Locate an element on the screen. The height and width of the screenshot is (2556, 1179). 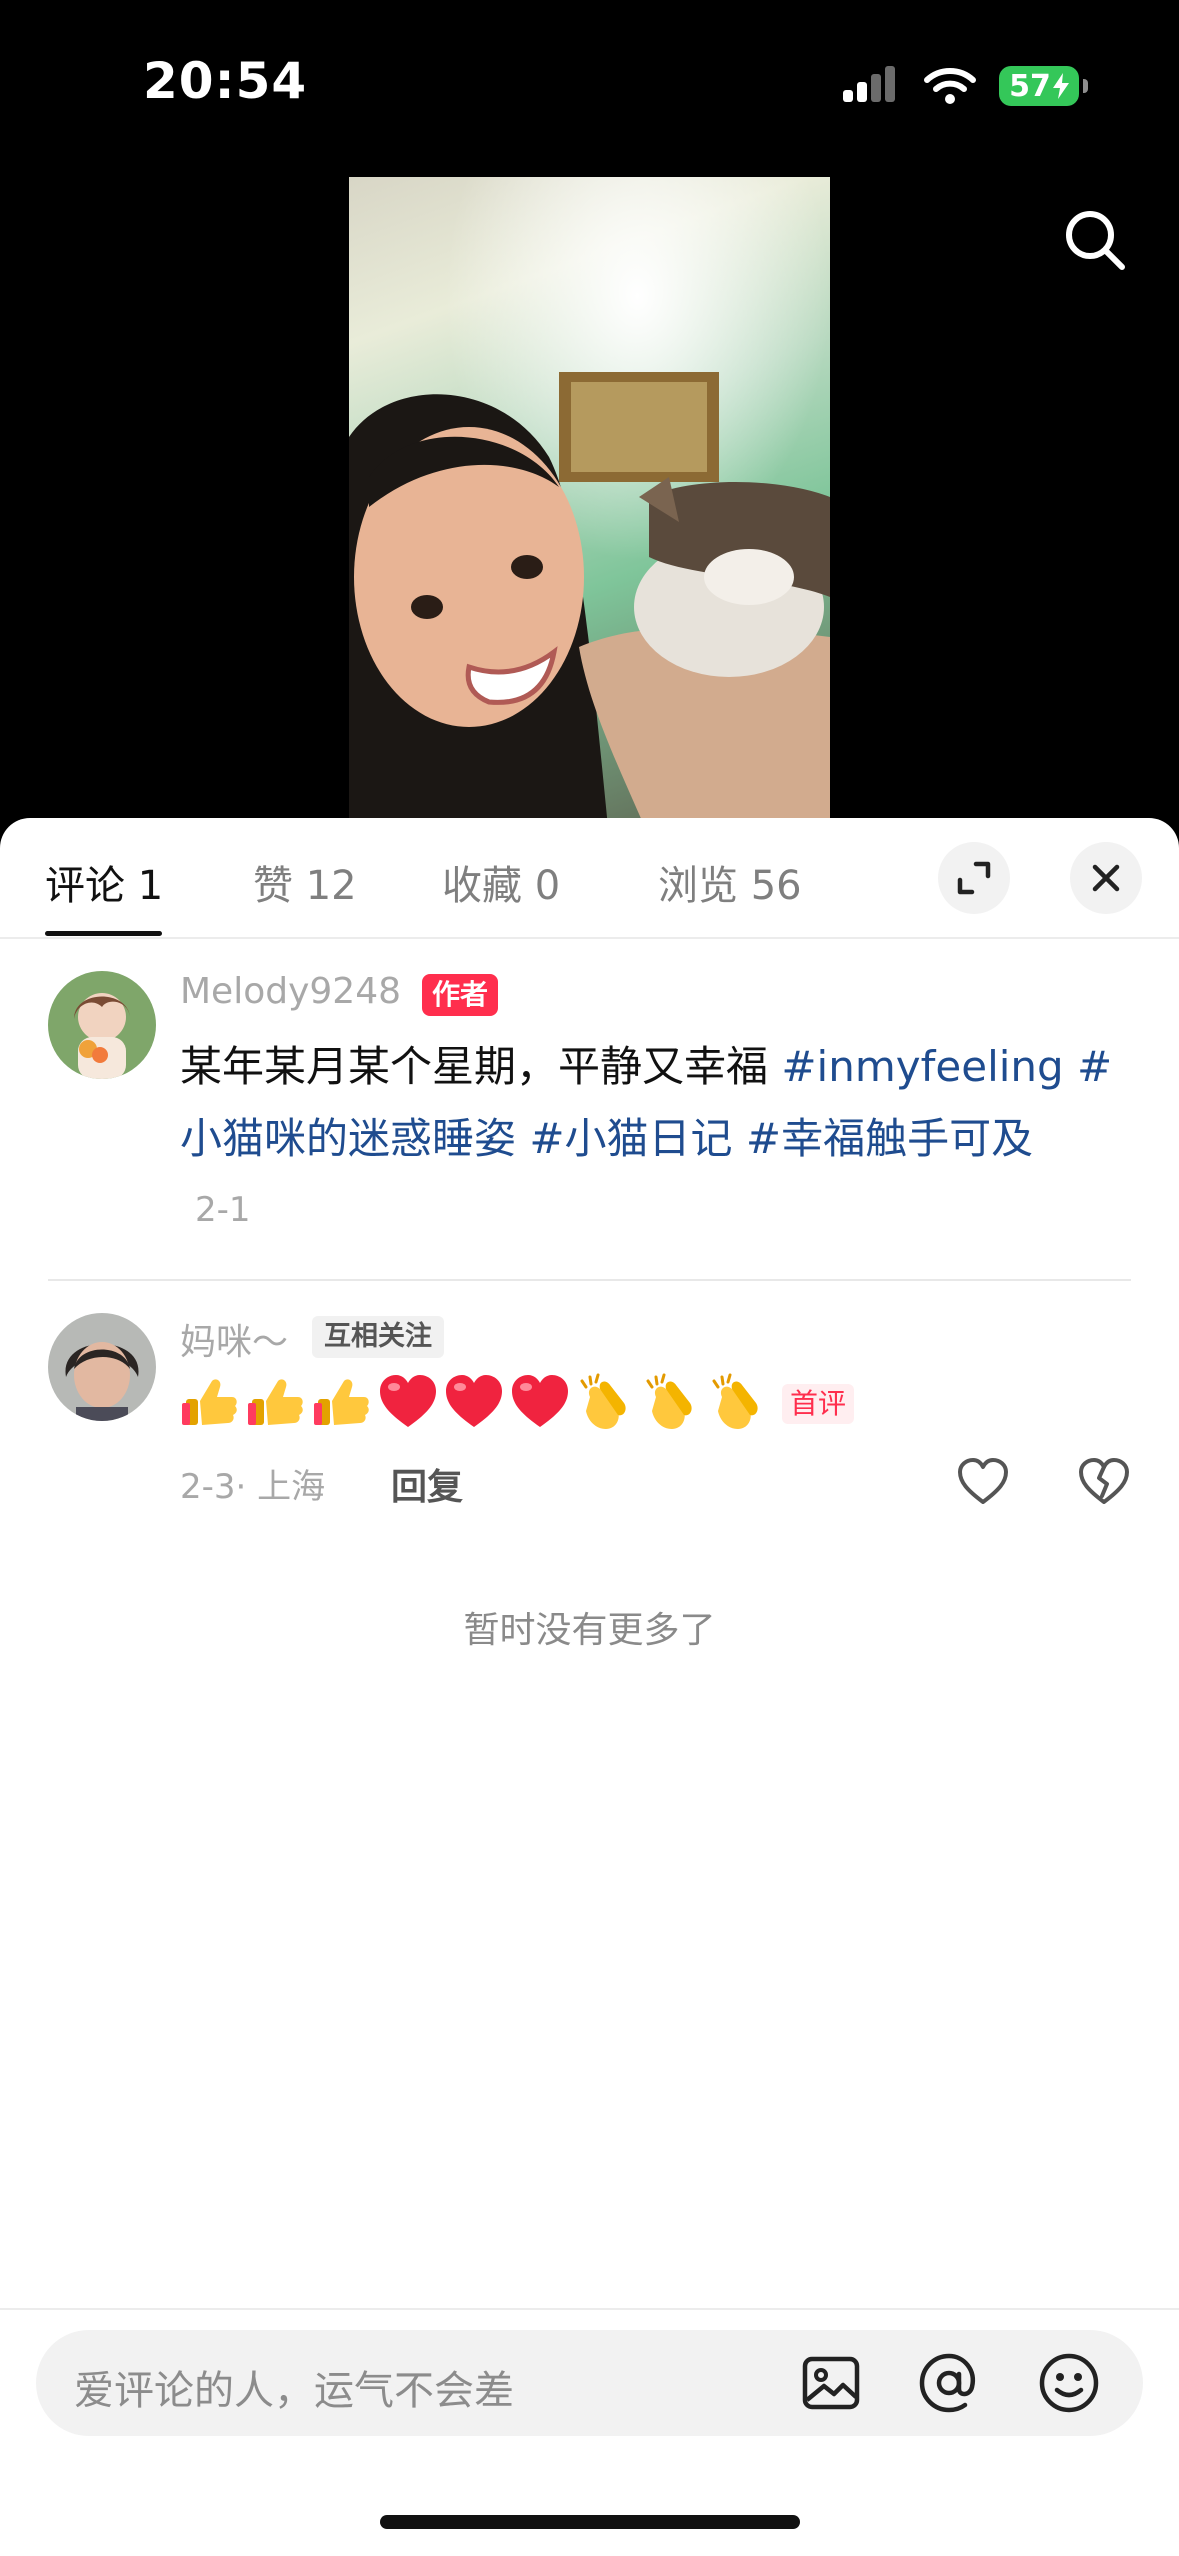
battery-indicator: 57 is located at coordinates (1043, 86).